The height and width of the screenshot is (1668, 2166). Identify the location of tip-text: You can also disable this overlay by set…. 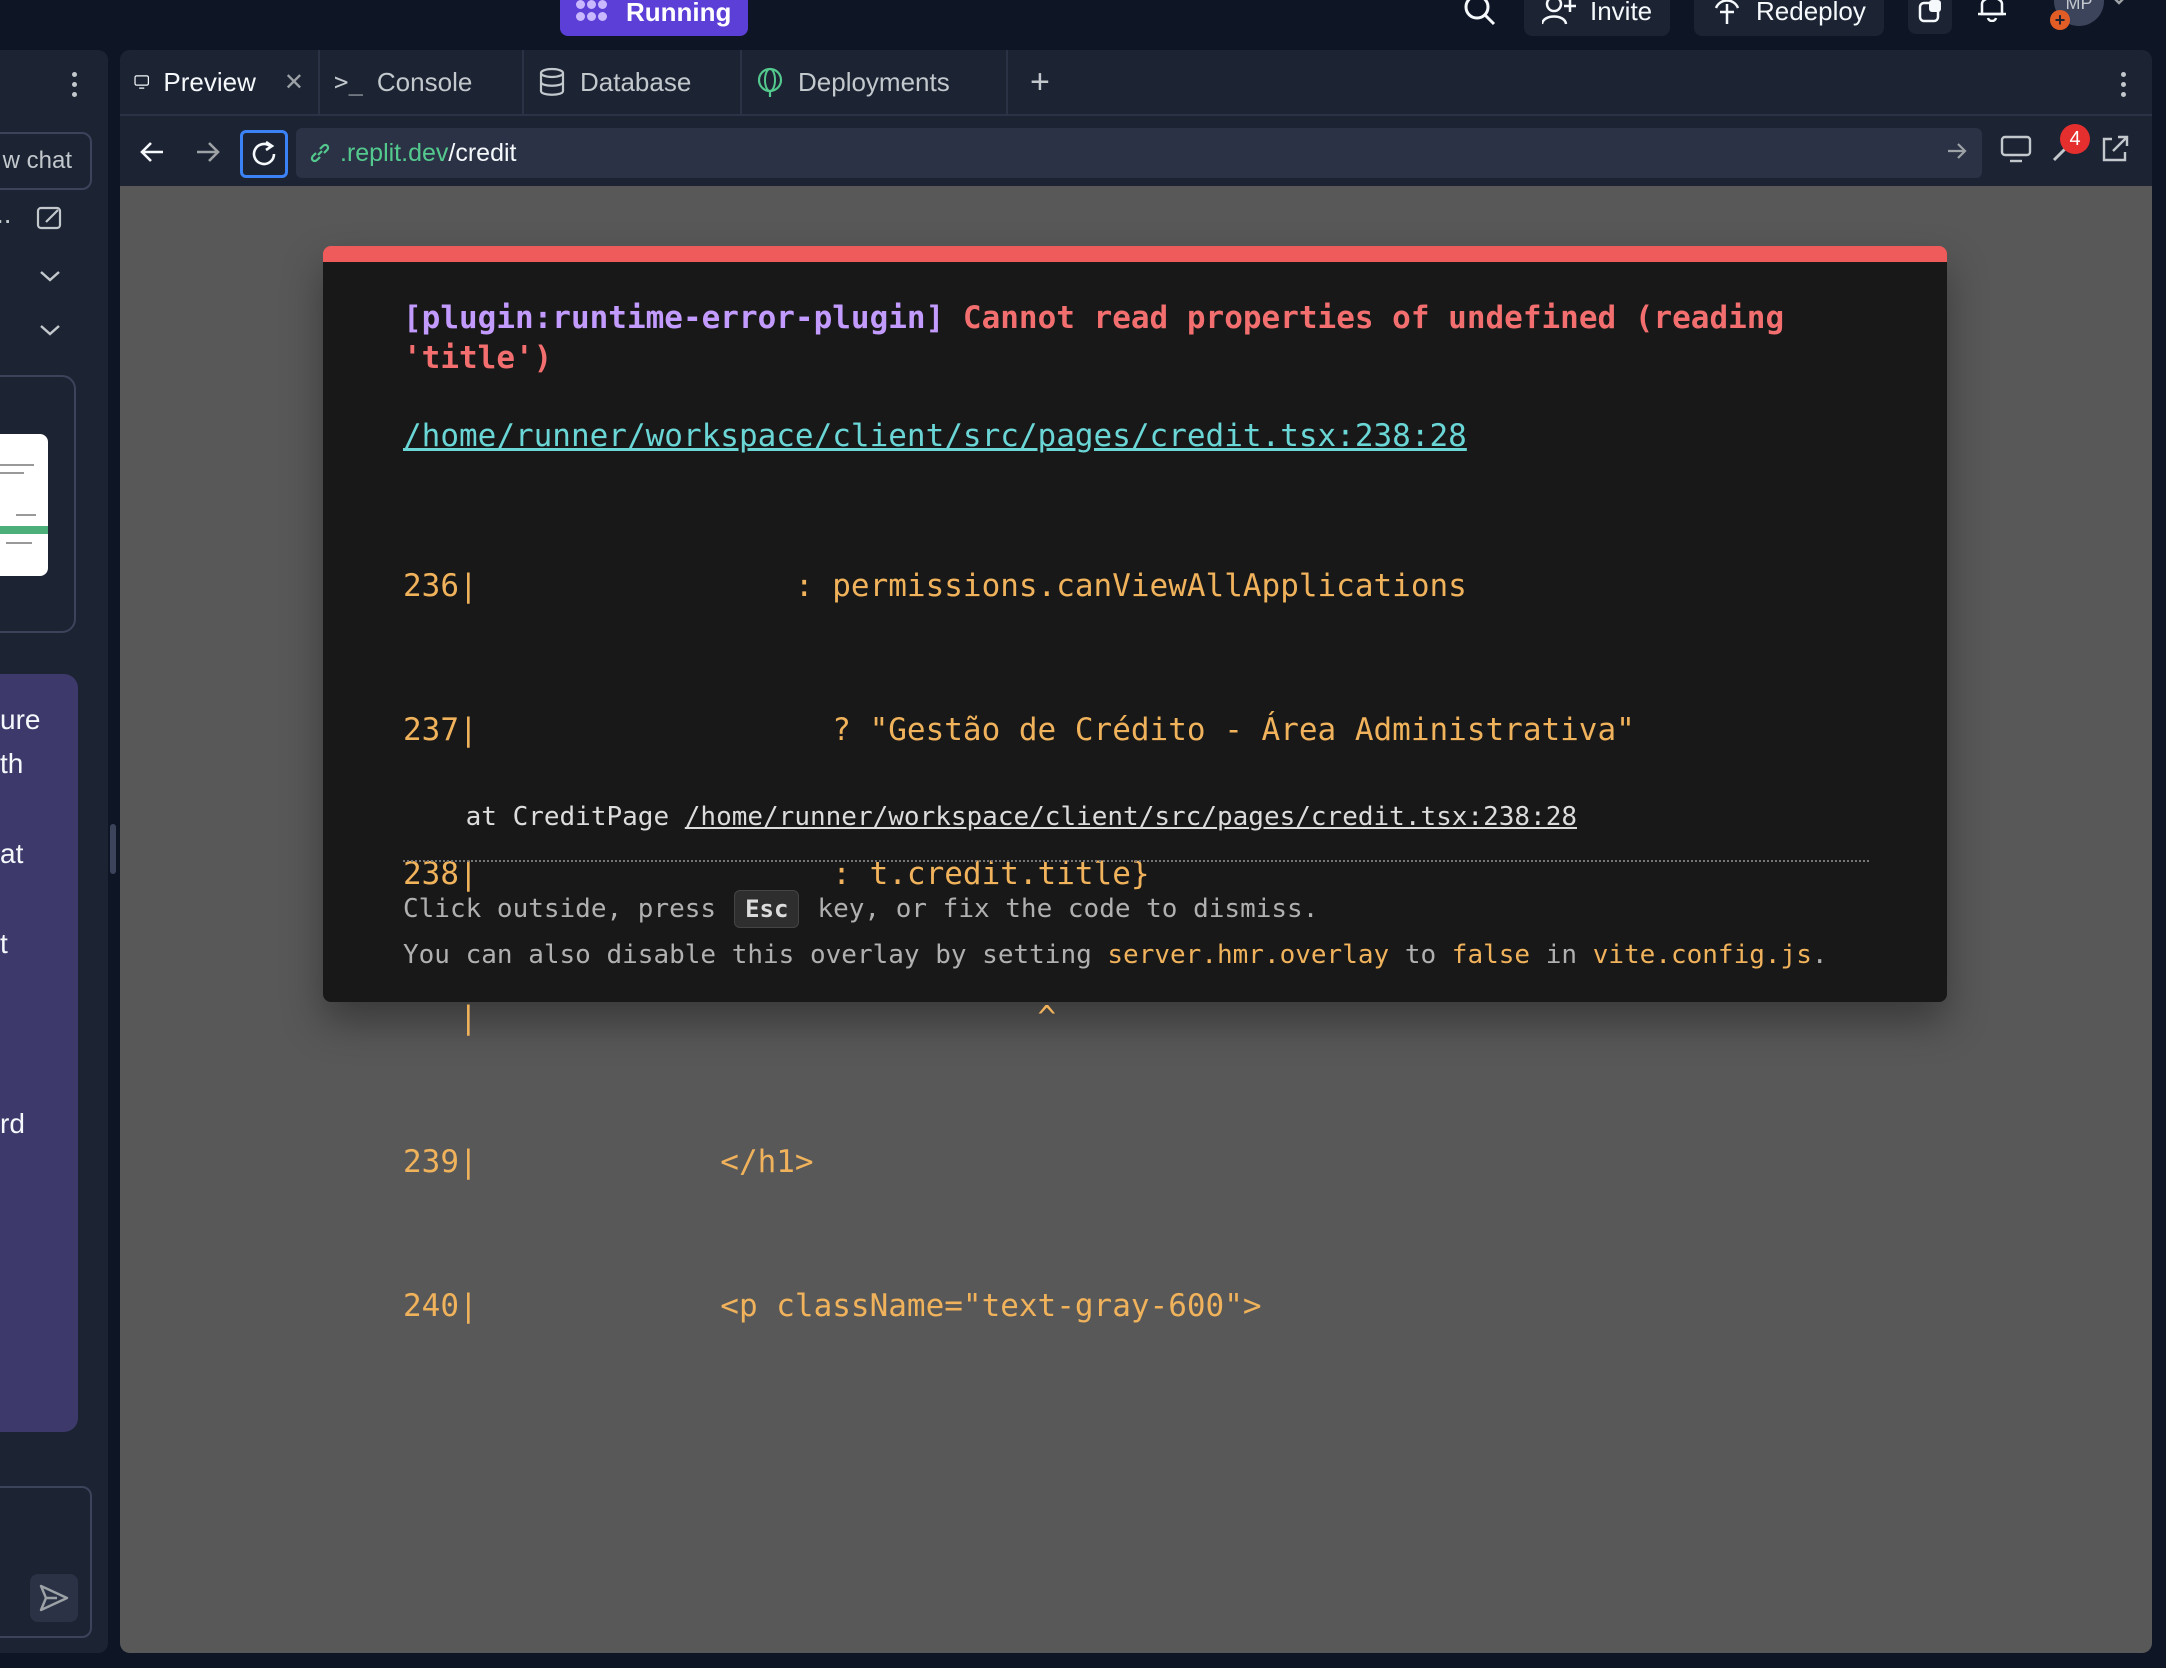
(755, 955).